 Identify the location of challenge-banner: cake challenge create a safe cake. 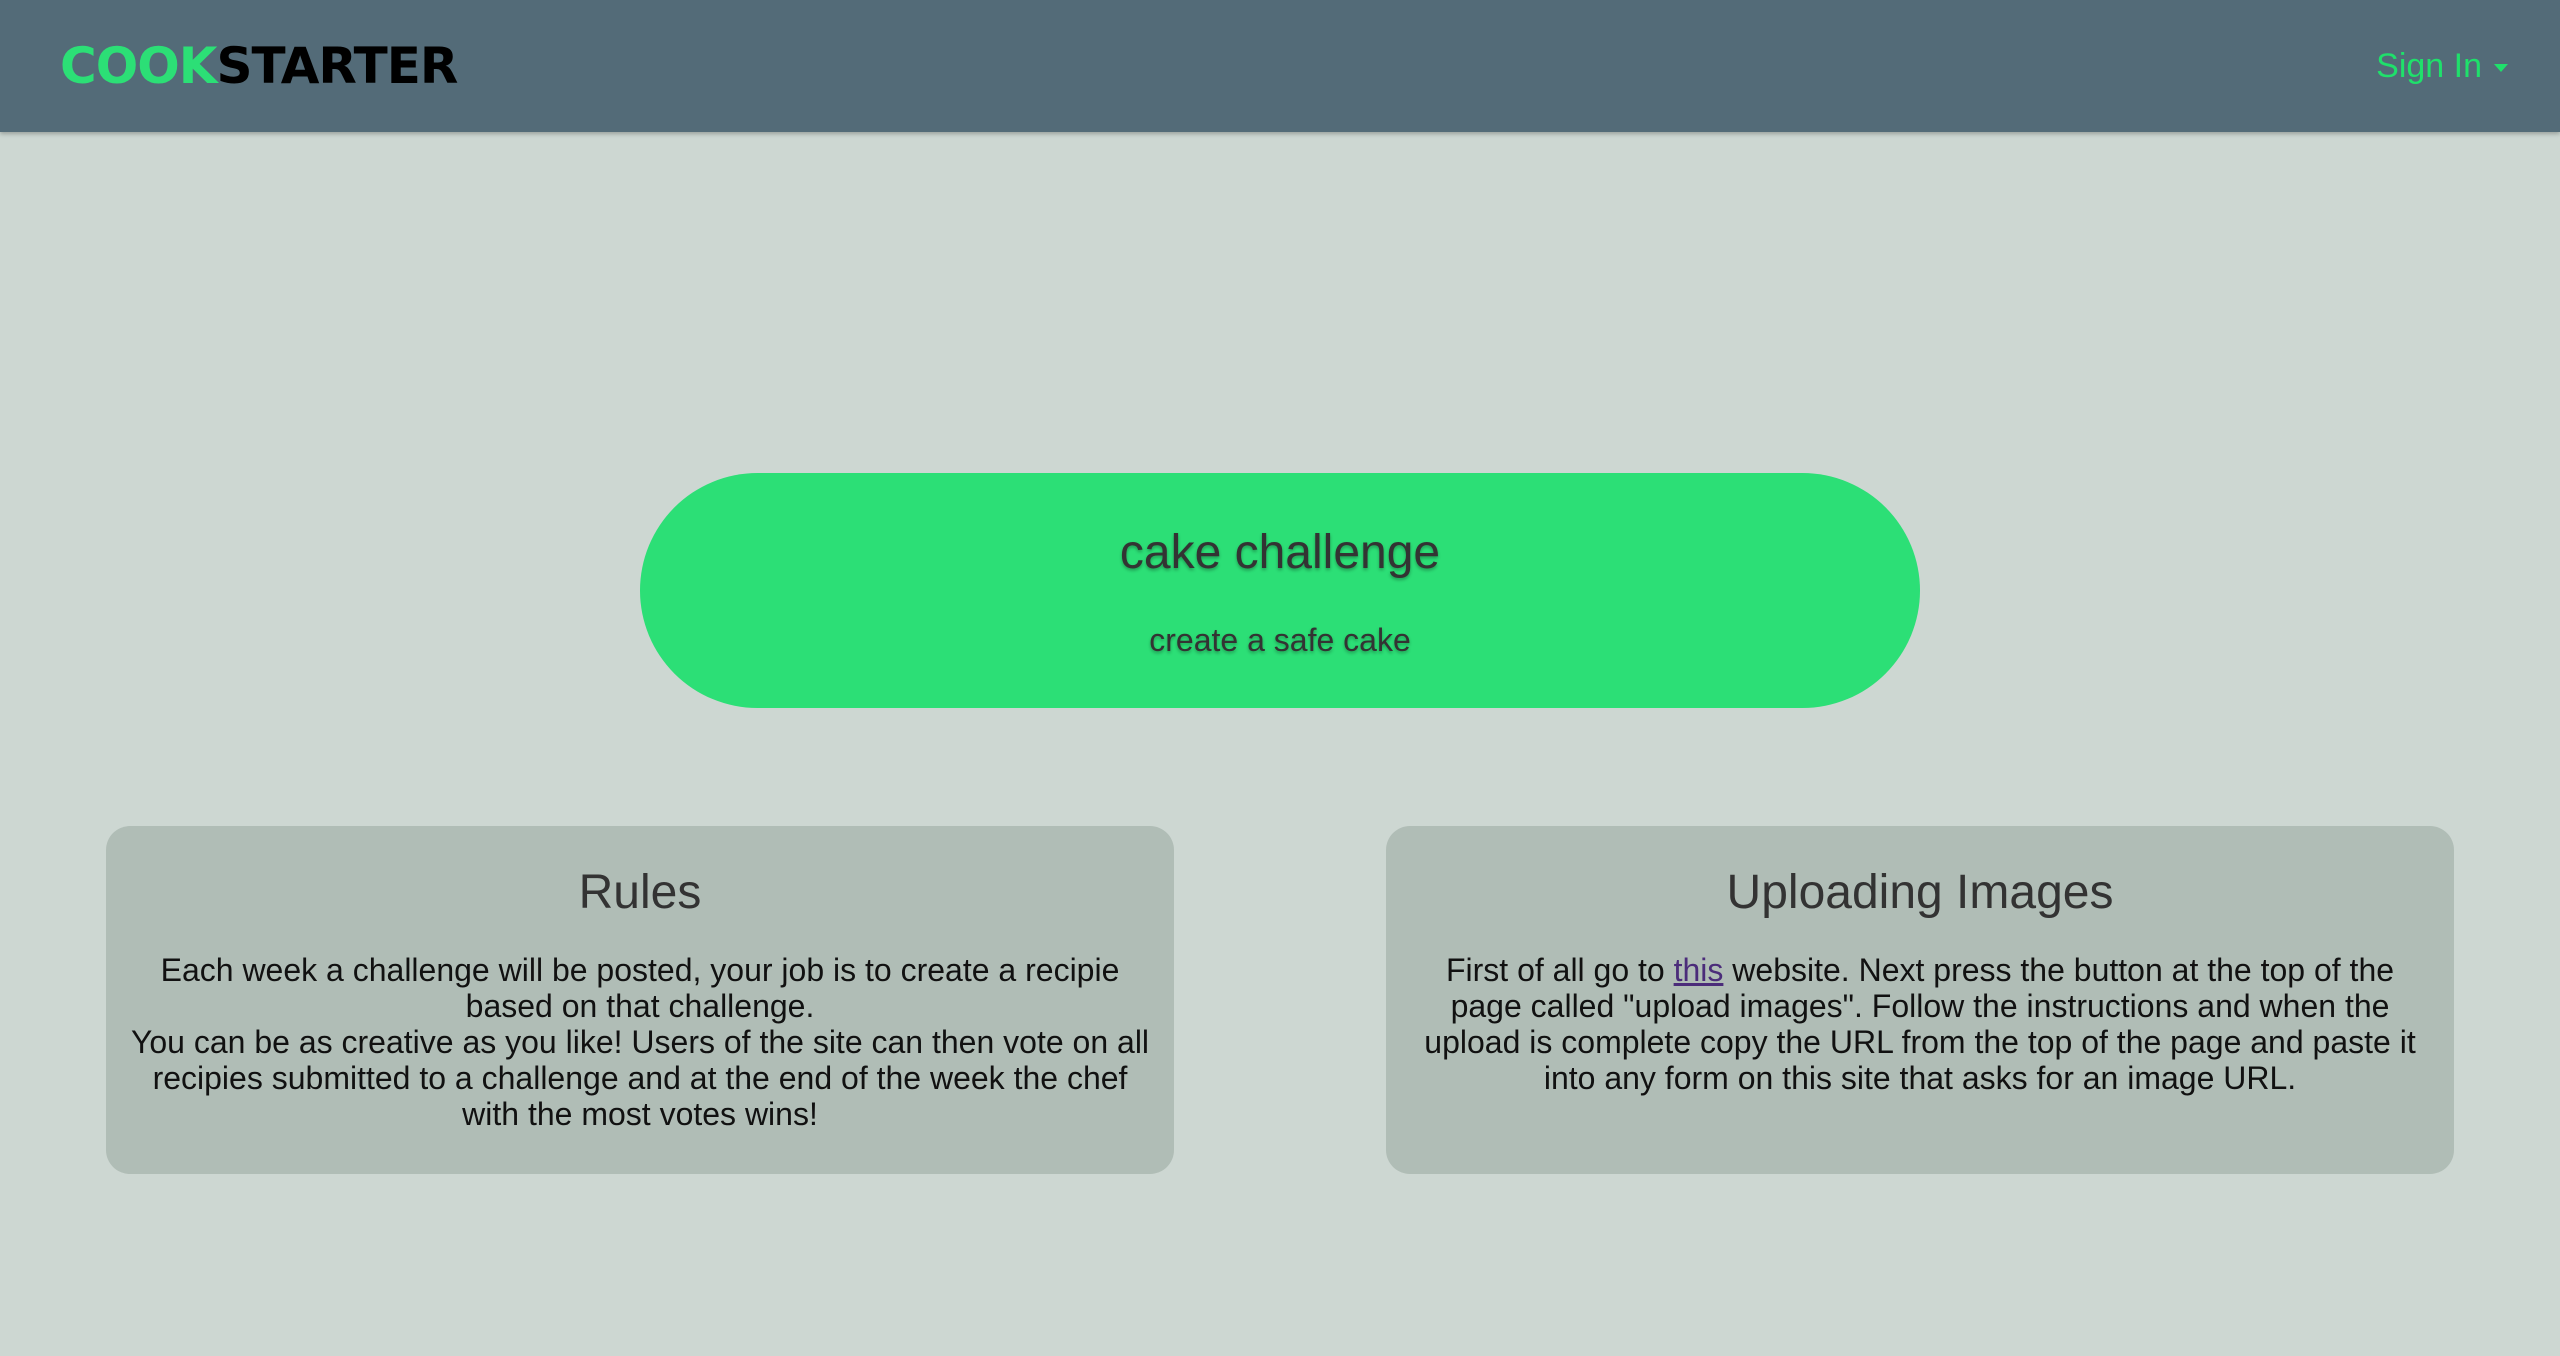
(1280, 590).